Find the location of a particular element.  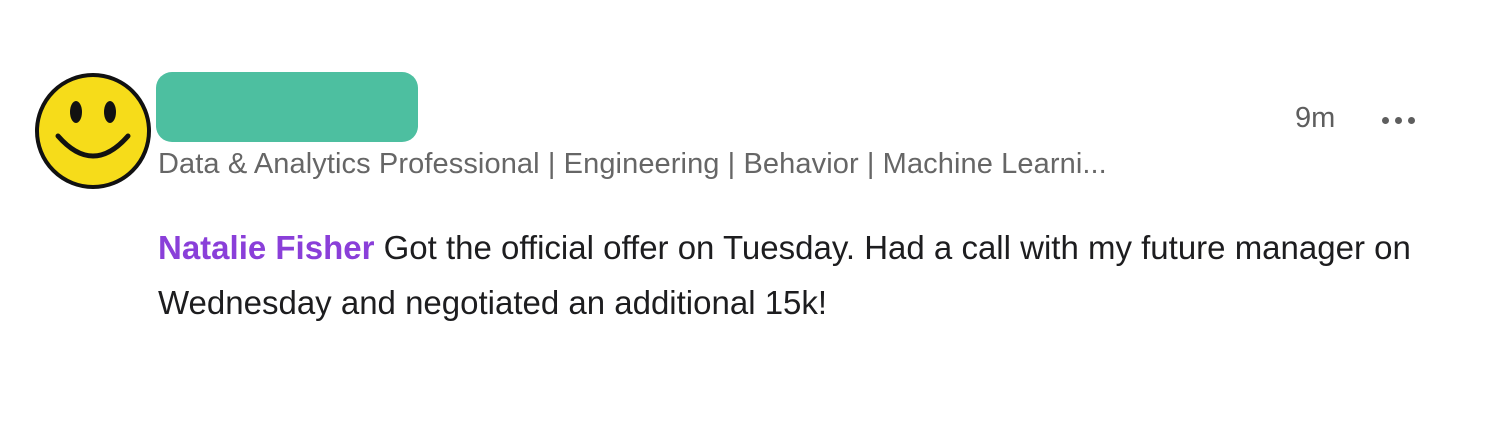

more-options-button is located at coordinates (1398, 120).